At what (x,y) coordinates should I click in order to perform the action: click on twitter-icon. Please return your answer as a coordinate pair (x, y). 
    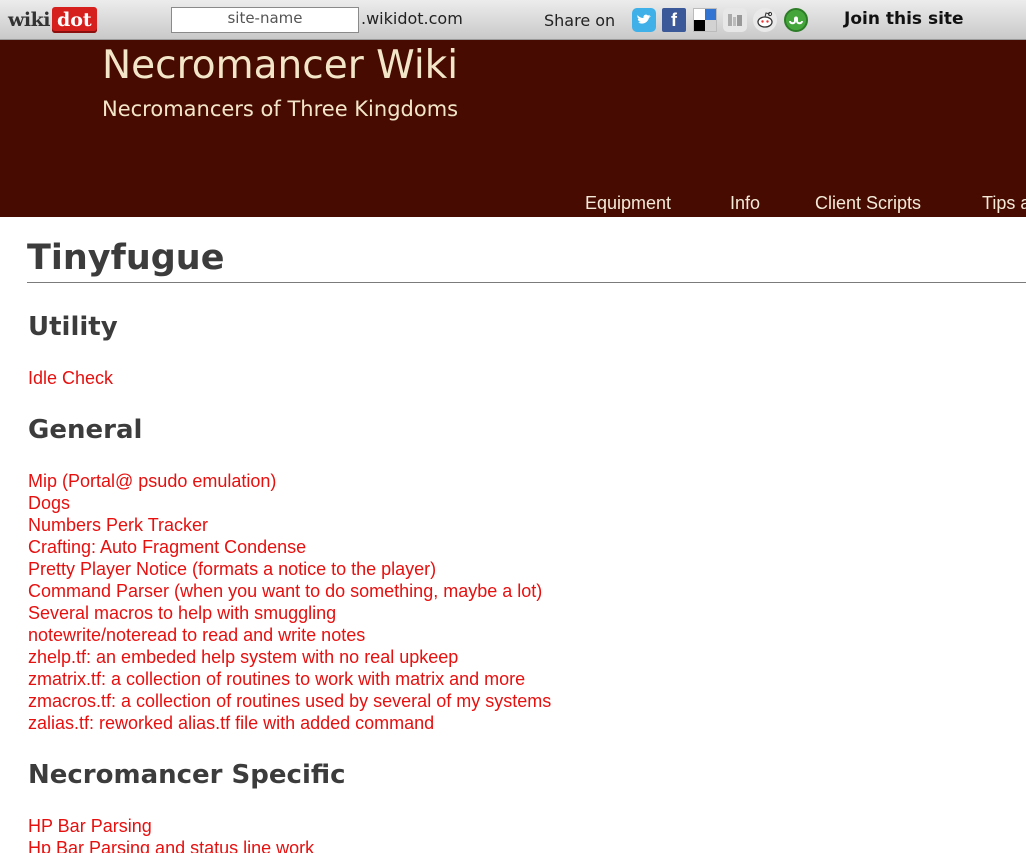
    Looking at the image, I should click on (644, 20).